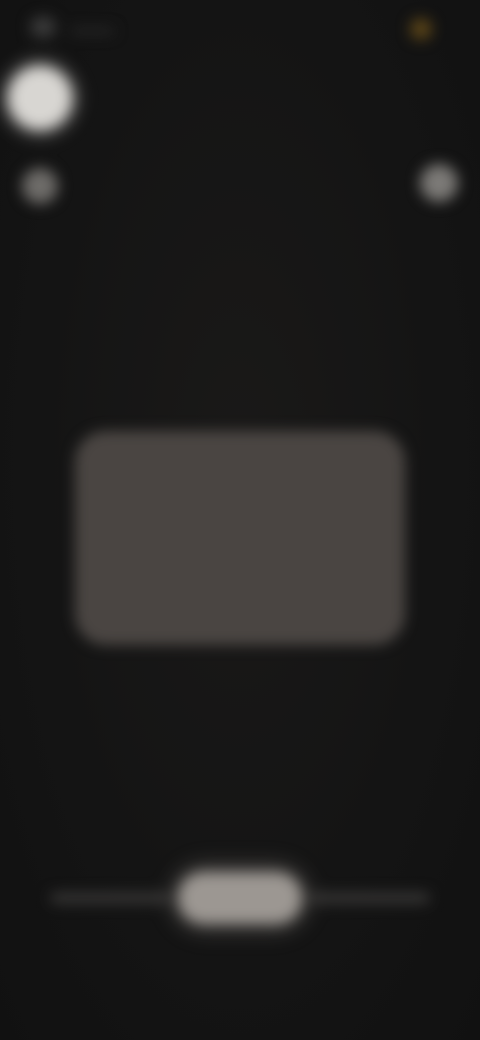 The image size is (480, 1040). Describe the element at coordinates (92, 31) in the screenshot. I see `status-text-placeholder` at that location.